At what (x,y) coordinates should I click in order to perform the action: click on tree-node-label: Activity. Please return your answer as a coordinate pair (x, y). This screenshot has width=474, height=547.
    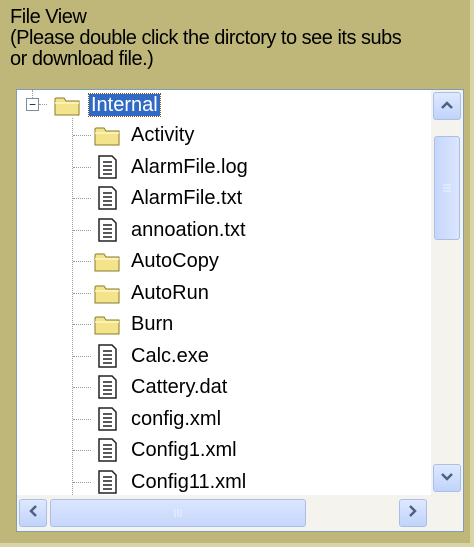
    Looking at the image, I should click on (163, 135).